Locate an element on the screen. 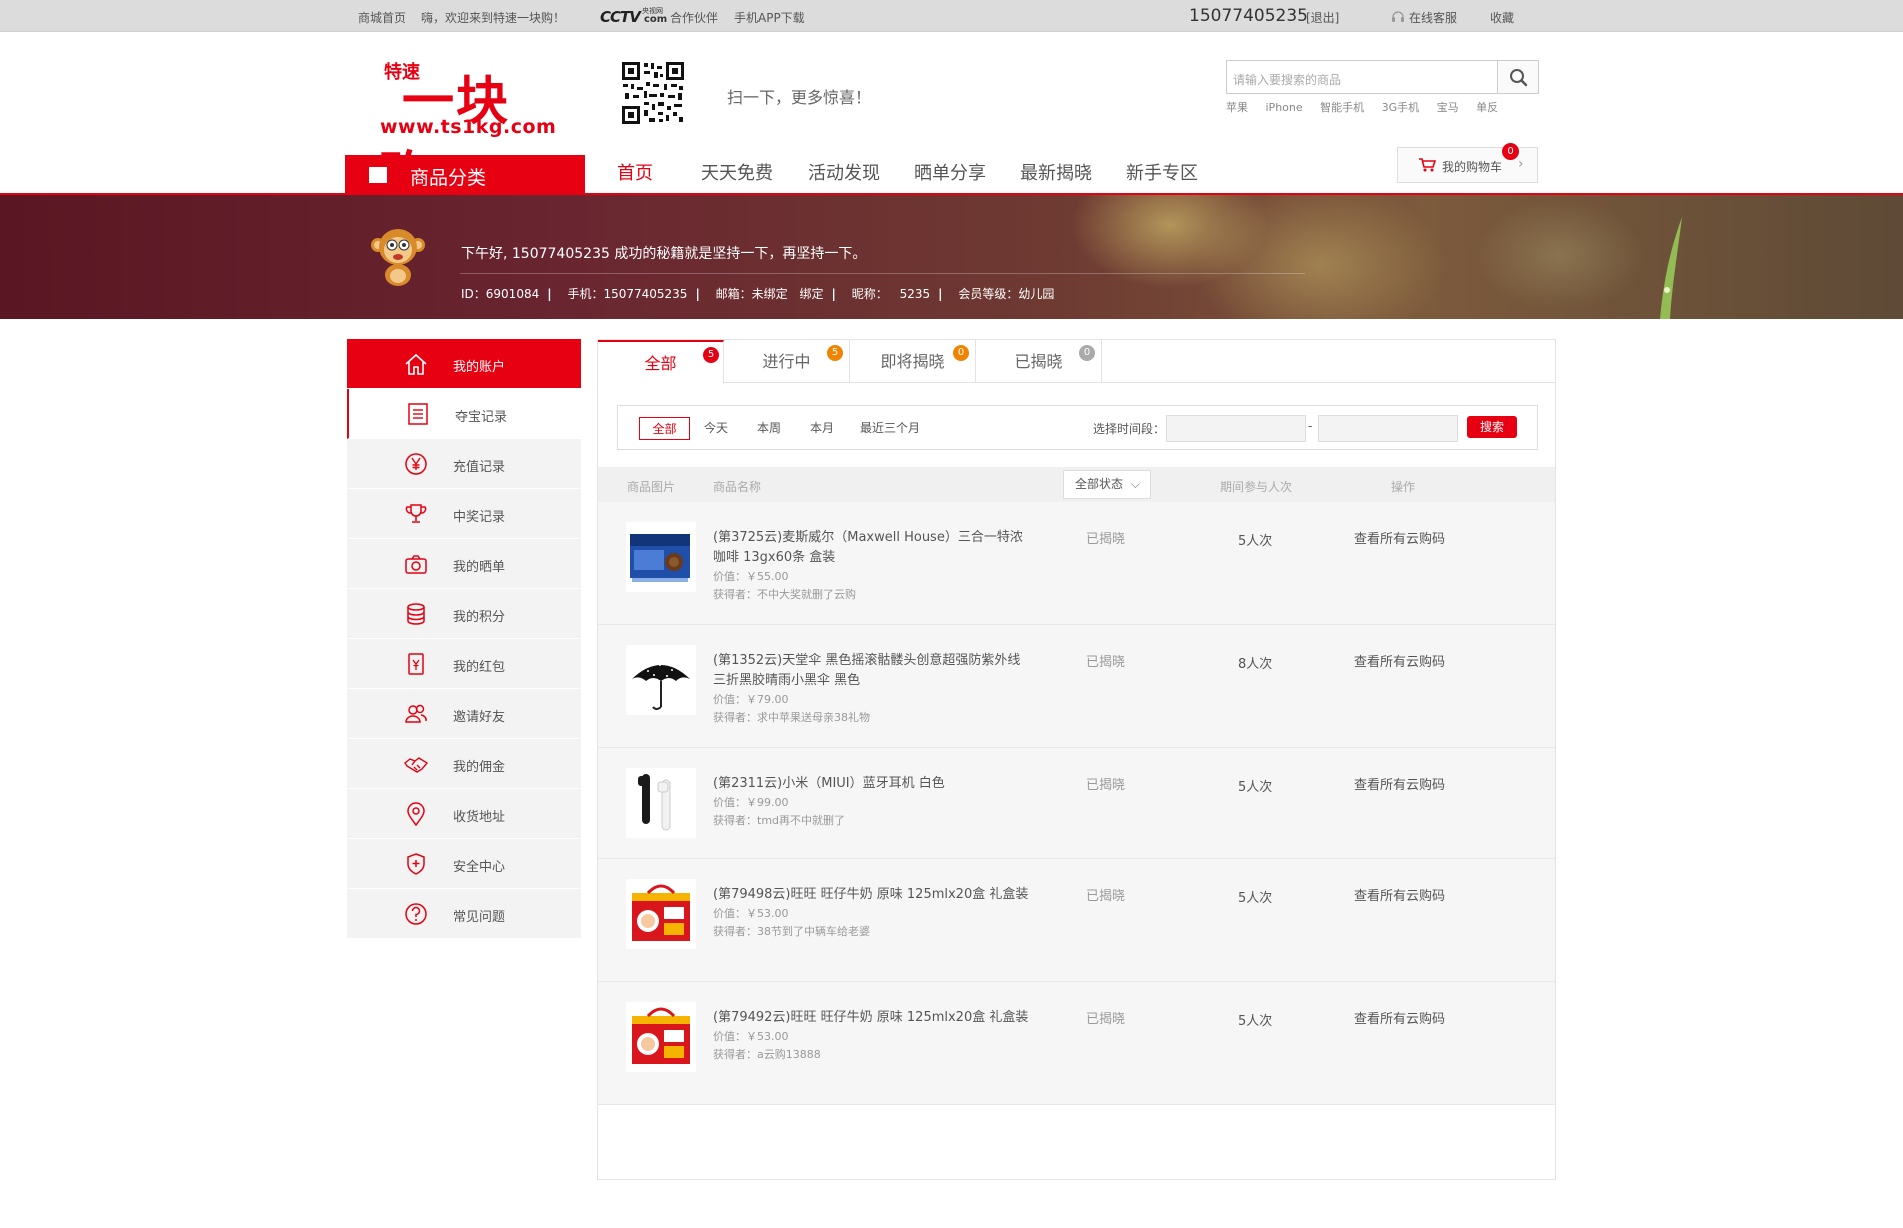  product-name: (第1352云)天堂伞 黑色摇滚骷髅头创意超强防紫外线三折黑胶晴雨小黑伞 黑色 is located at coordinates (873, 671).